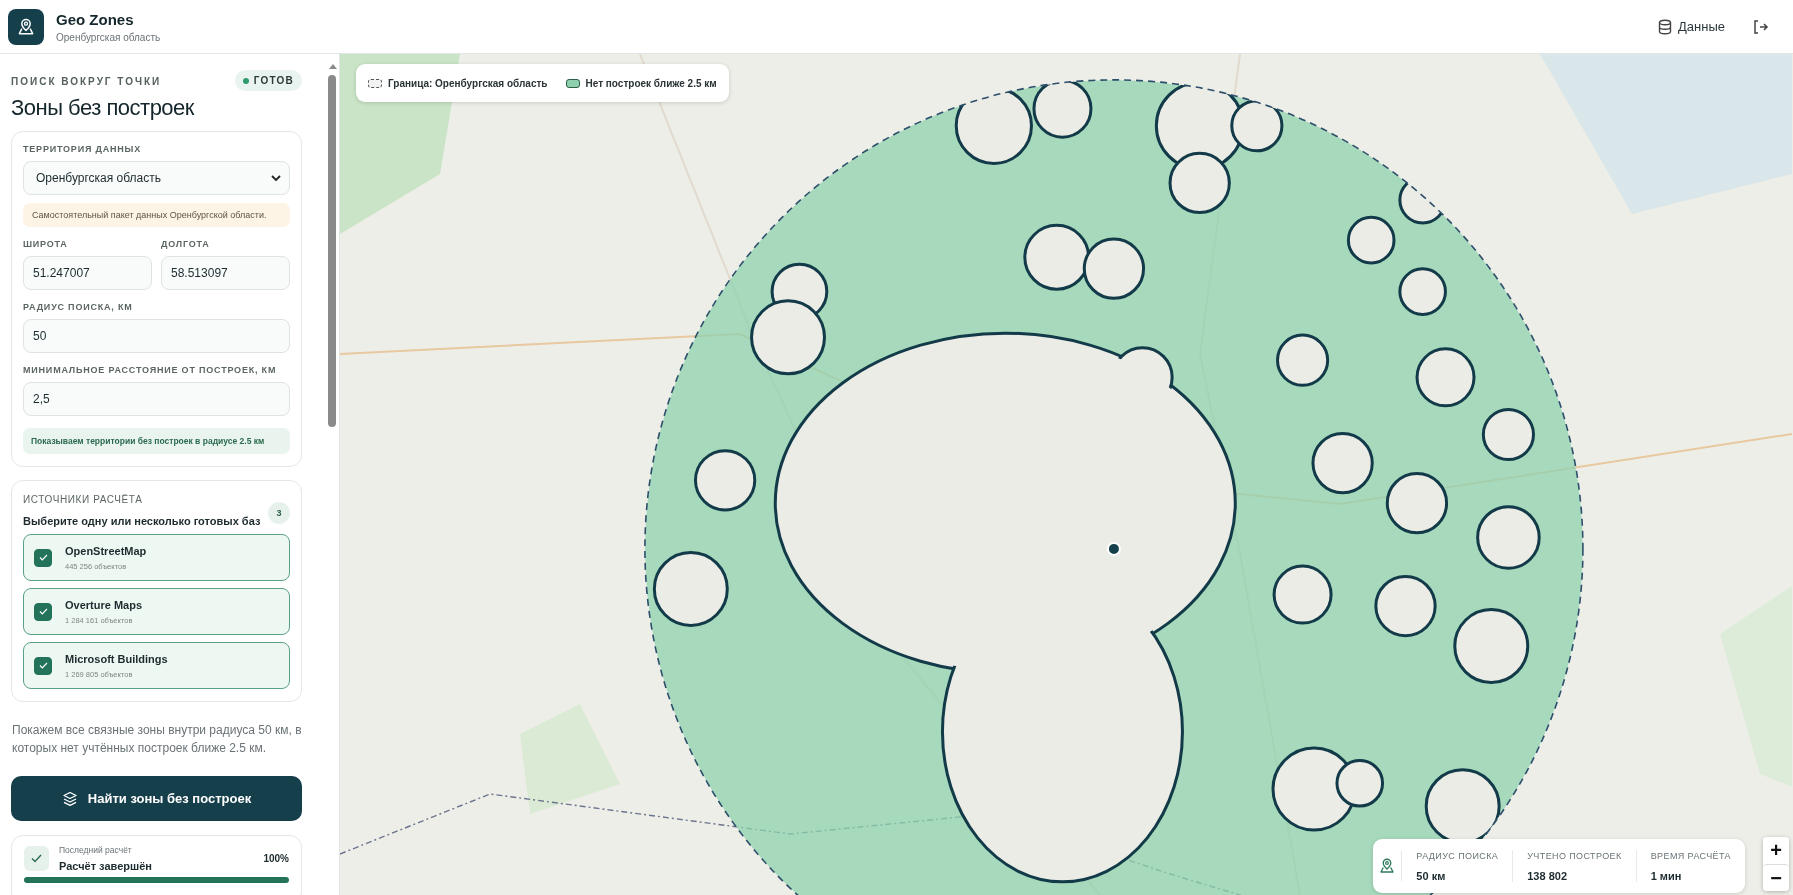  Describe the element at coordinates (1457, 855) in the screenshot. I see `stat-label: РАДИУС ПОИСКА` at that location.